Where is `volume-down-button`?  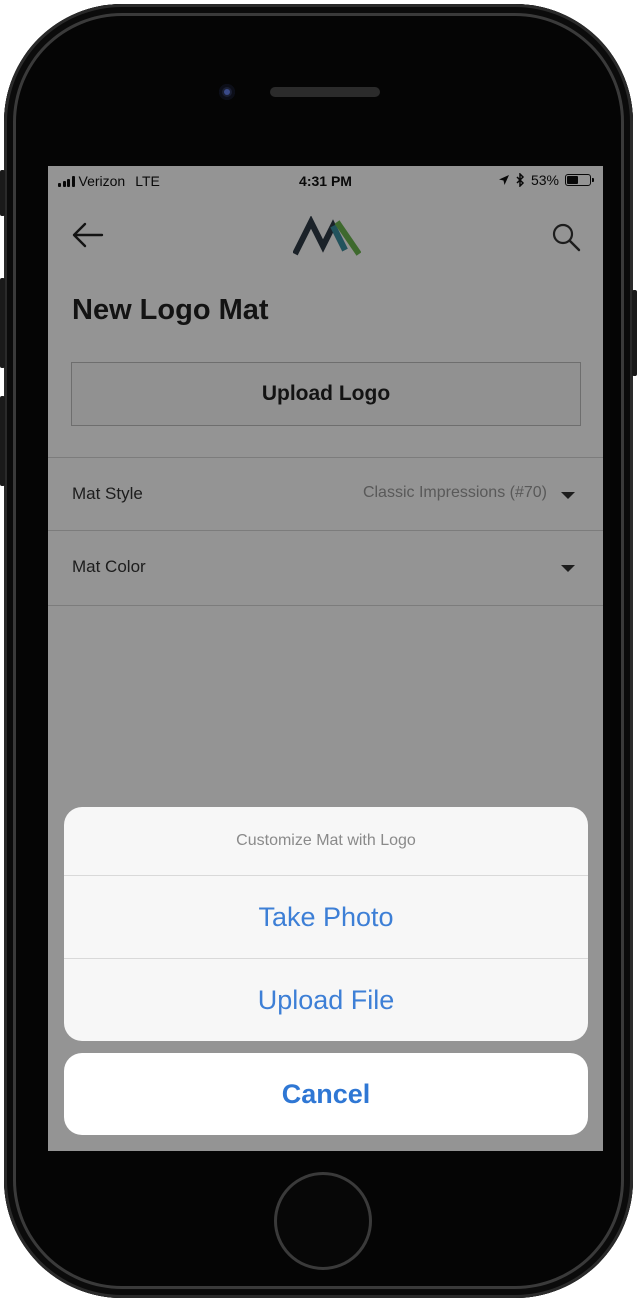 volume-down-button is located at coordinates (2, 441).